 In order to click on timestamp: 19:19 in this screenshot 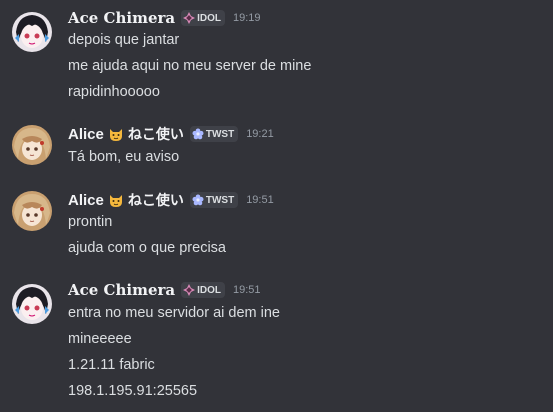, I will do `click(247, 18)`.